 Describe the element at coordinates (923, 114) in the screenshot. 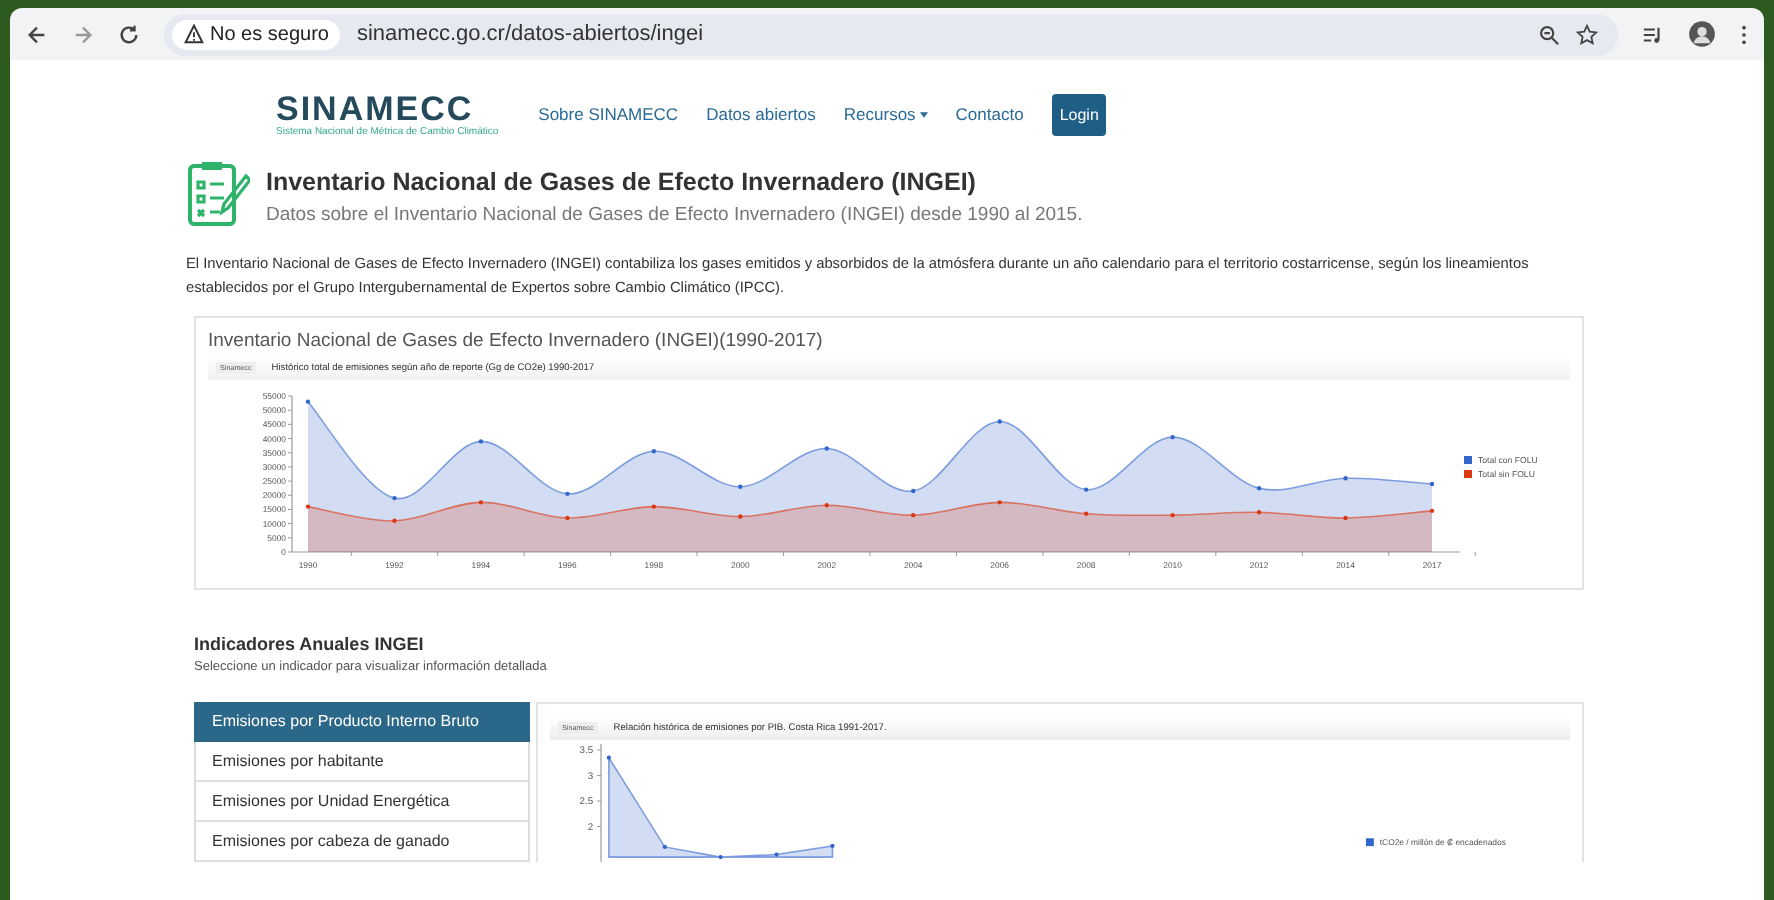

I see `caret-icon` at that location.